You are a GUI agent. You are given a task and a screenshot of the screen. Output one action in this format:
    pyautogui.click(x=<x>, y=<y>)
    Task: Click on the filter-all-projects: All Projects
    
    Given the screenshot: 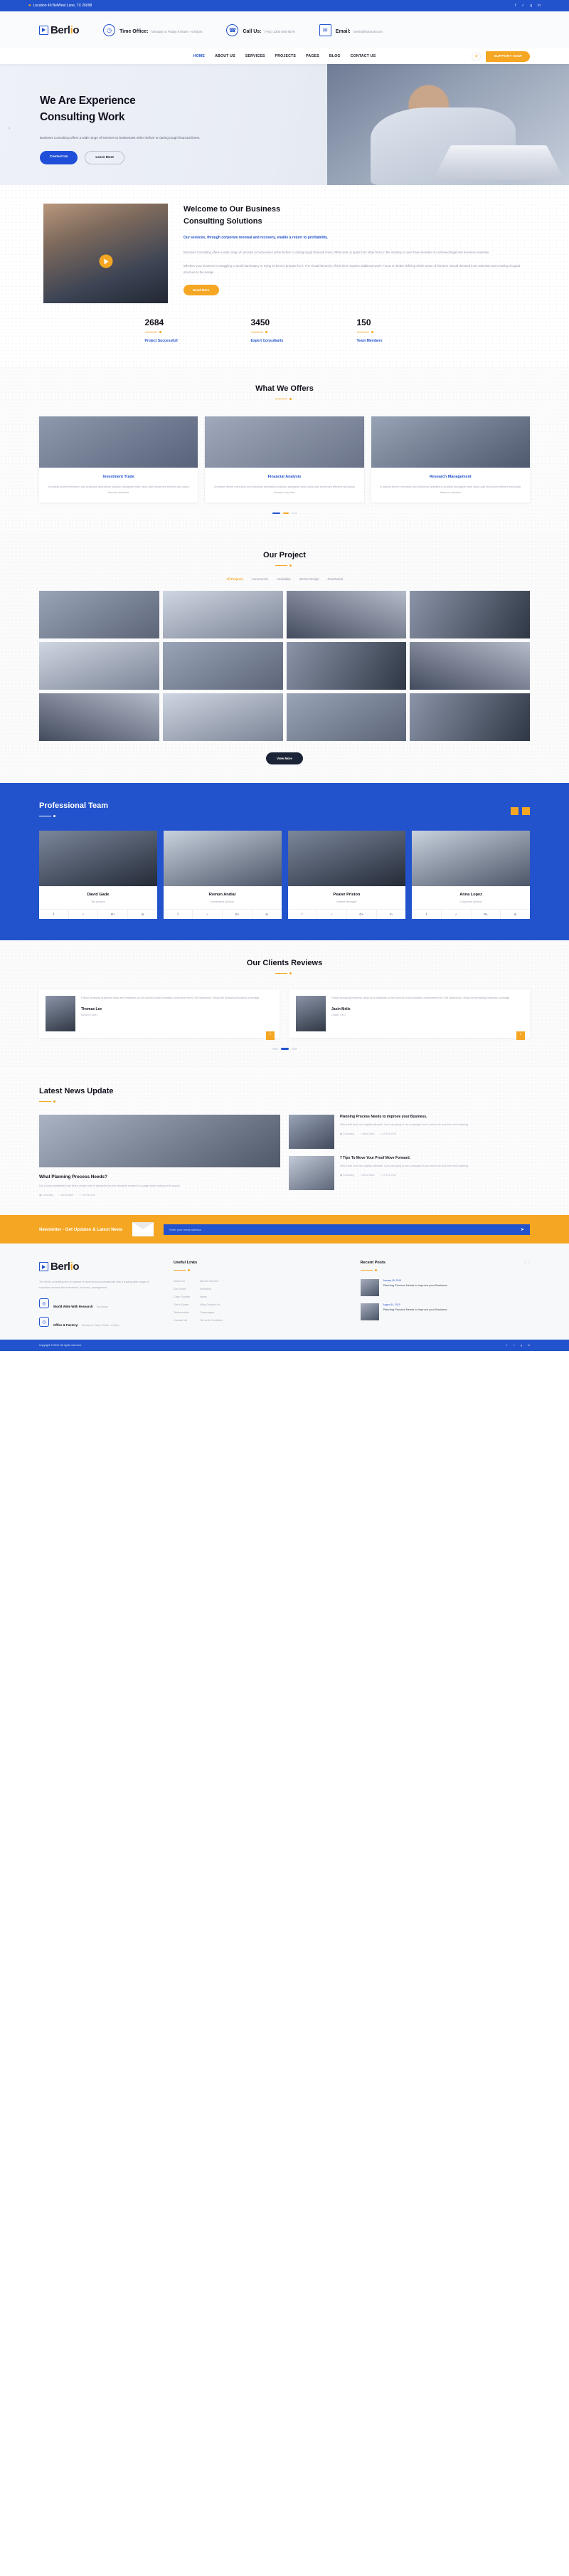 What is the action you would take?
    pyautogui.click(x=234, y=579)
    